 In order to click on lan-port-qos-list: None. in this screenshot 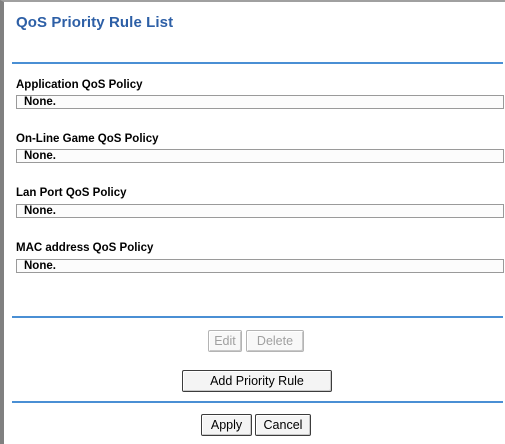, I will do `click(260, 211)`.